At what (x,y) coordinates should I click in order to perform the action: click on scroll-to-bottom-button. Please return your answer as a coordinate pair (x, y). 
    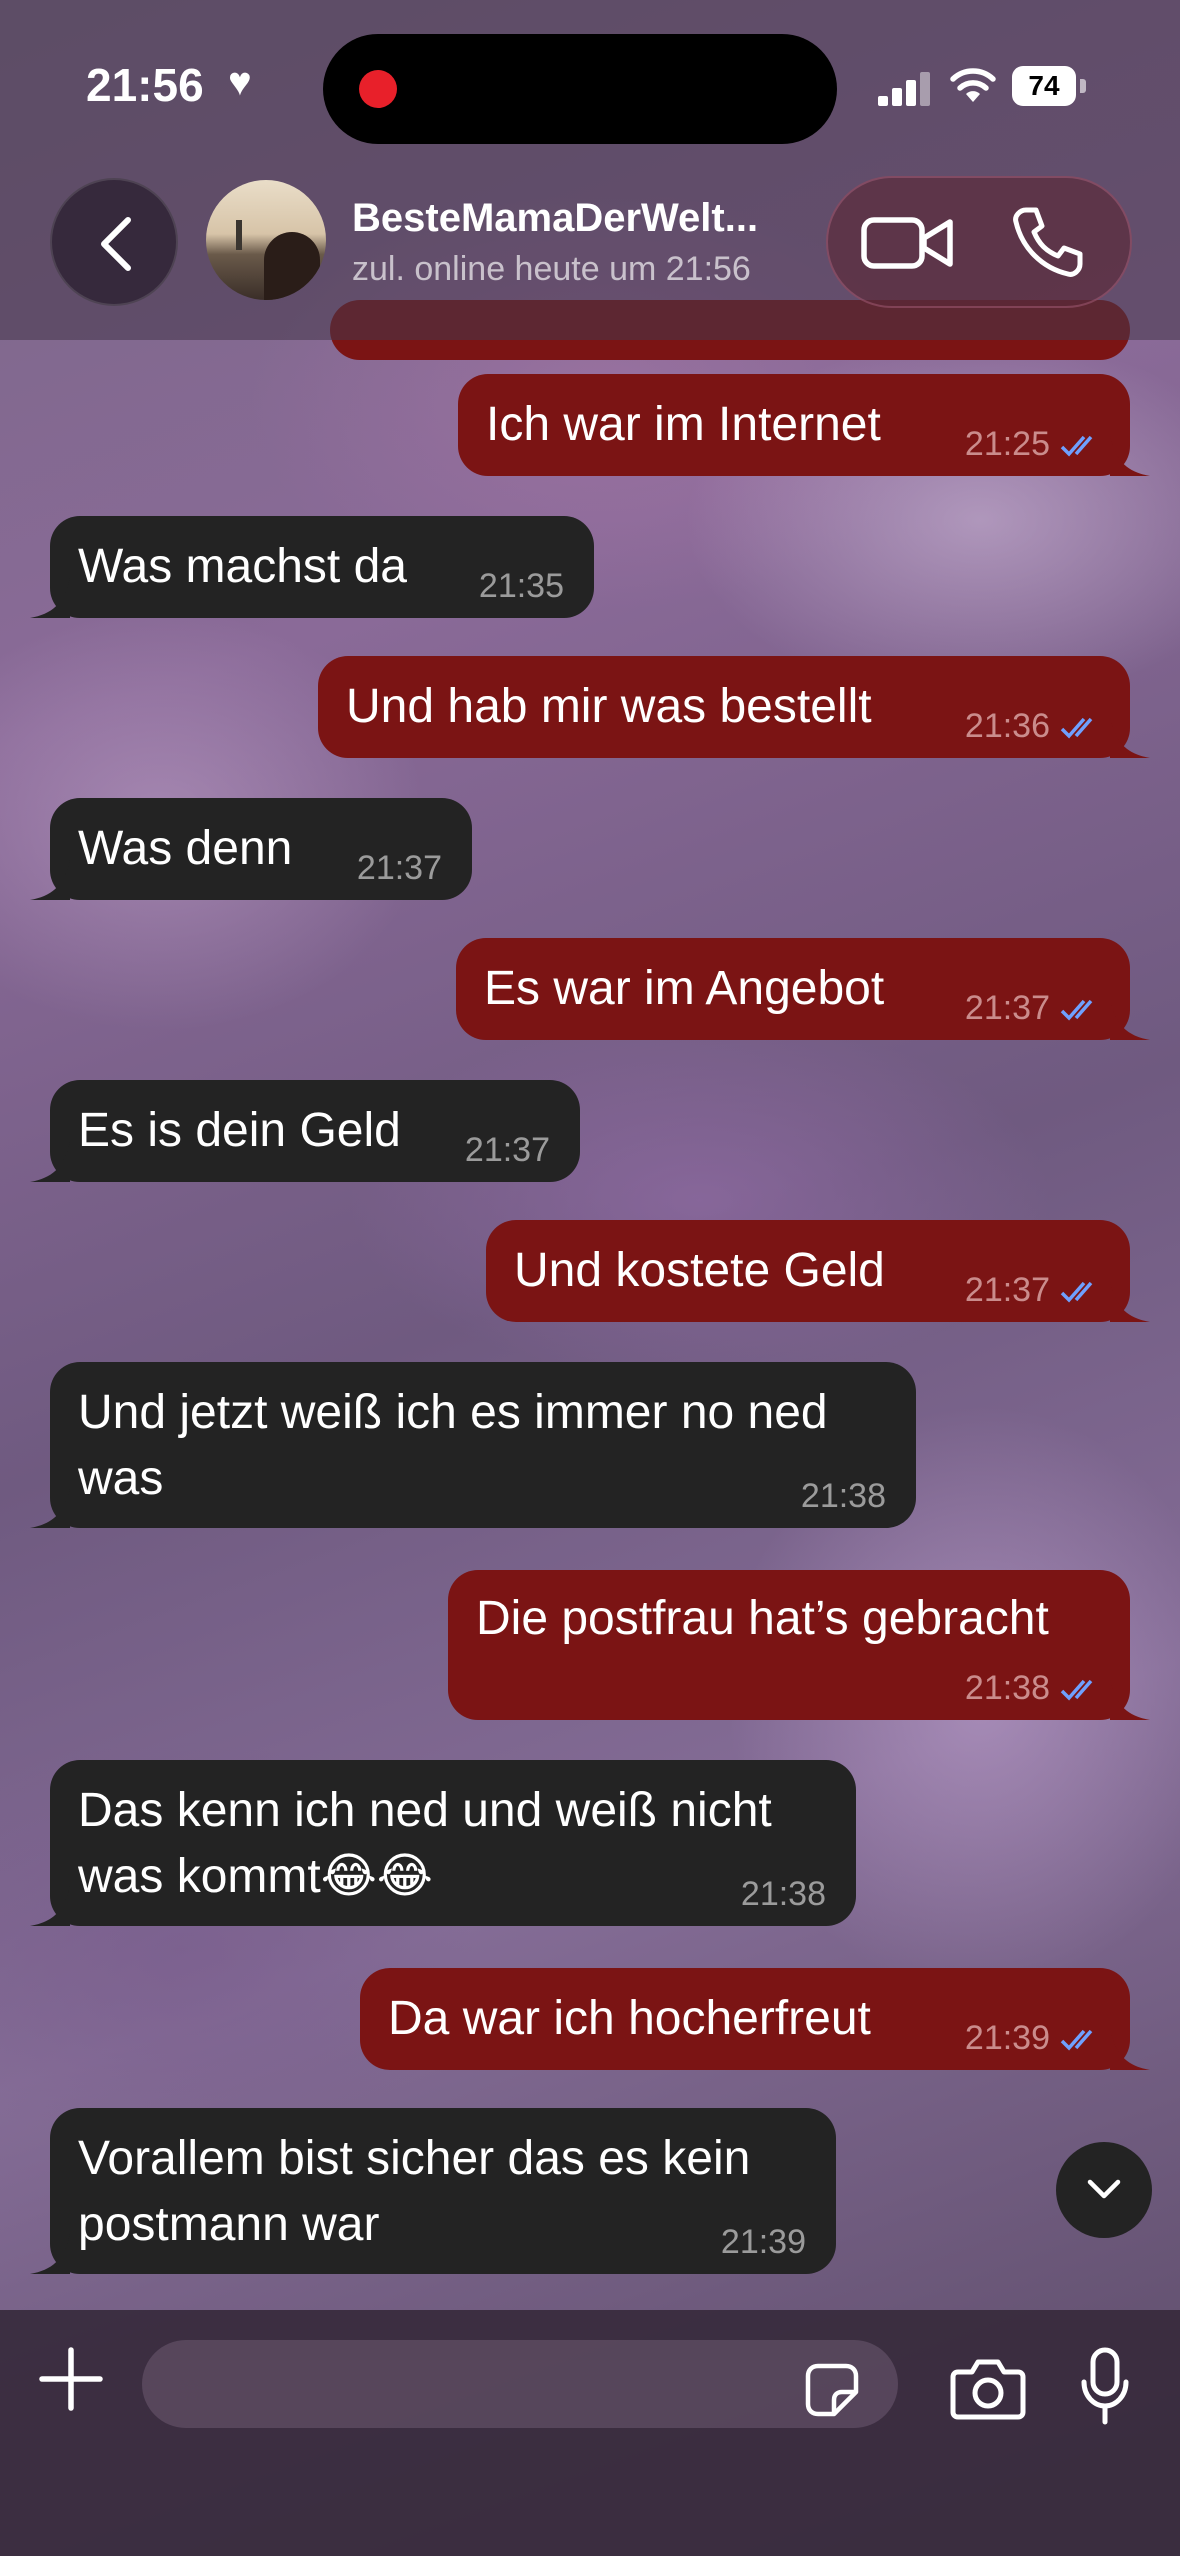
    Looking at the image, I should click on (1104, 2190).